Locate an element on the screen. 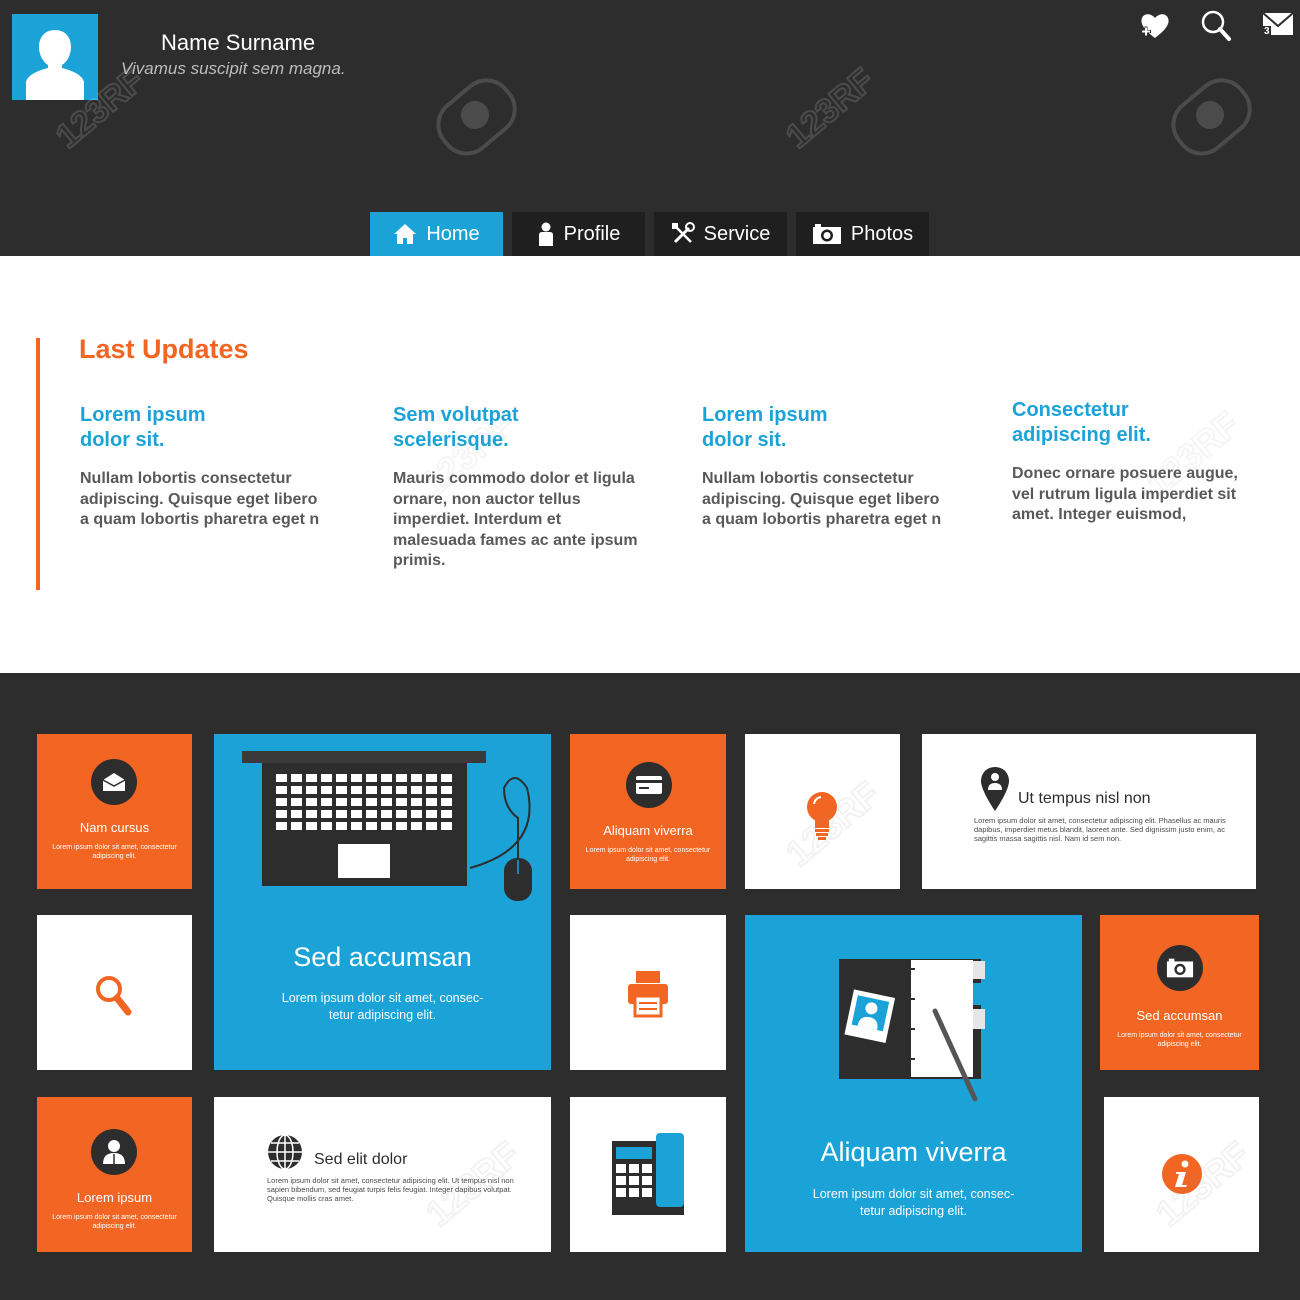  search-button is located at coordinates (1216, 26).